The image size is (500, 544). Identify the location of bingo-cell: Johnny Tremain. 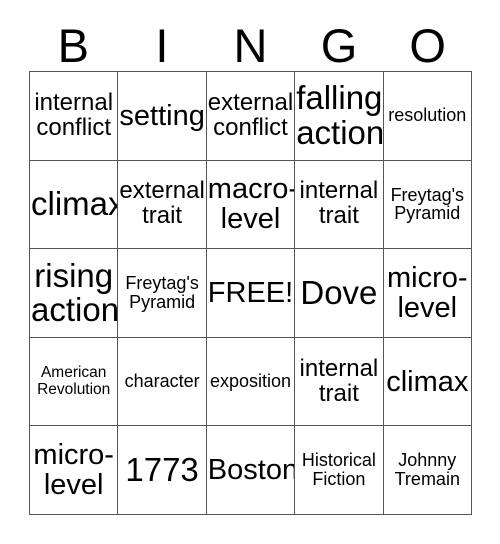
(427, 470).